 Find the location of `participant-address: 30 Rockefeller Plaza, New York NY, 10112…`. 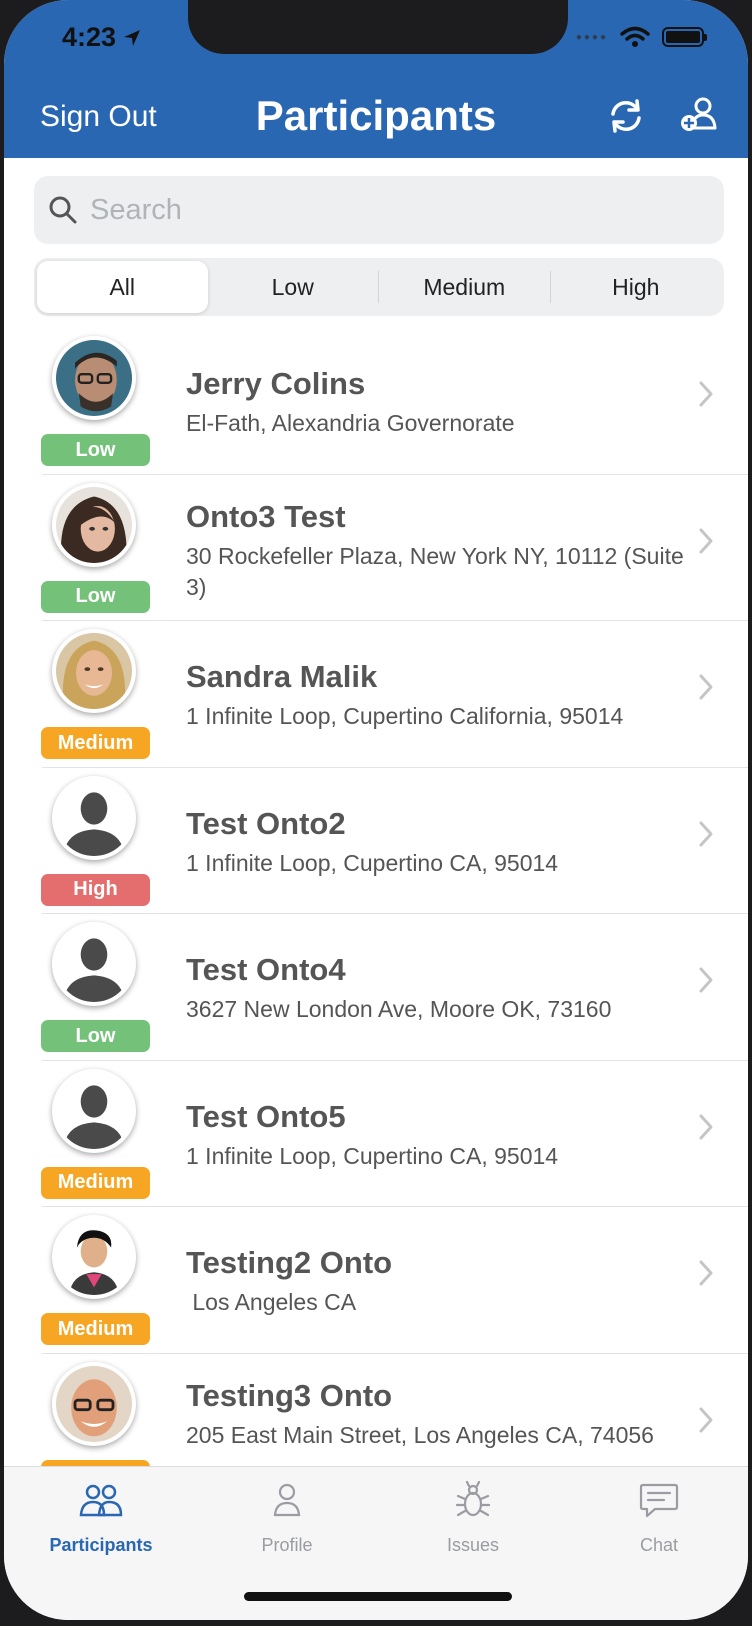

participant-address: 30 Rockefeller Plaza, New York NY, 10112… is located at coordinates (438, 571).